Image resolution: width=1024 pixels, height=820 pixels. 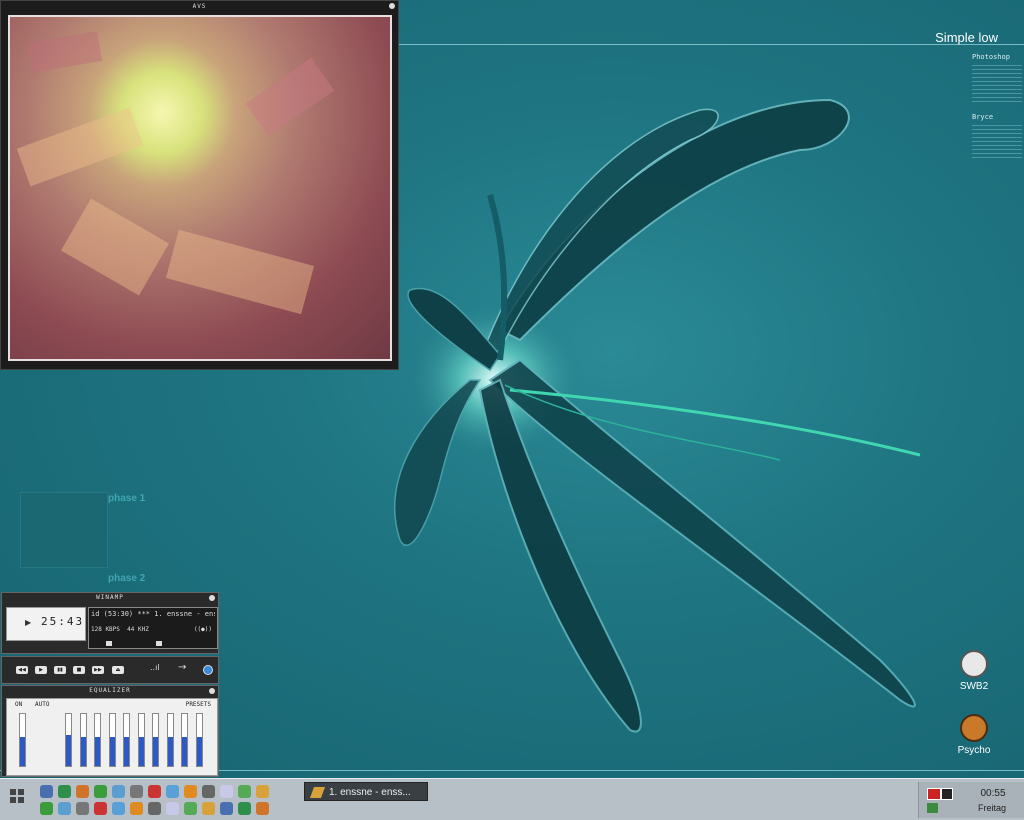 I want to click on eq-preamp-slider, so click(x=22, y=740).